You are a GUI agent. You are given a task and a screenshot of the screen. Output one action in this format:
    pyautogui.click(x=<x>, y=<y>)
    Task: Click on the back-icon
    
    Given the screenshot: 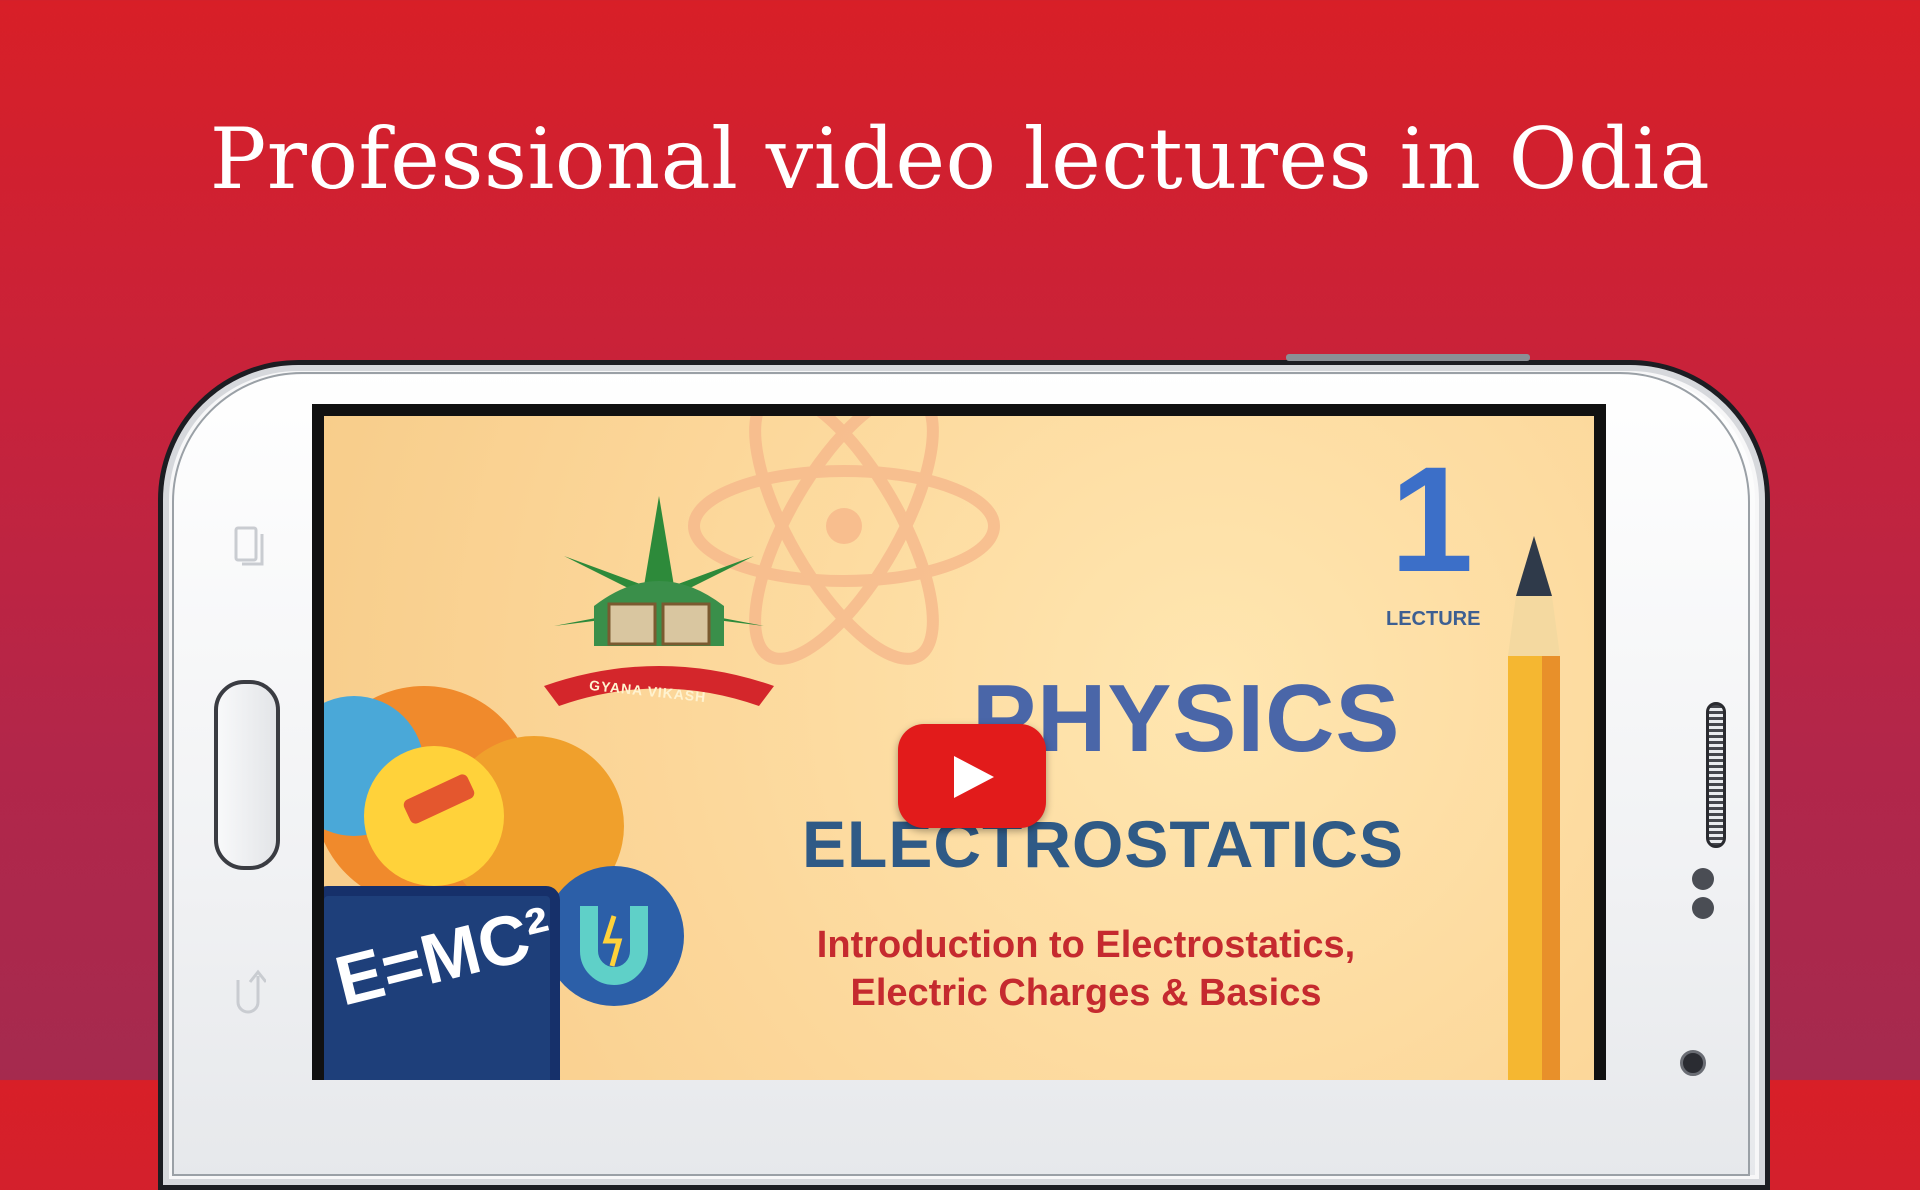 What is the action you would take?
    pyautogui.click(x=249, y=993)
    